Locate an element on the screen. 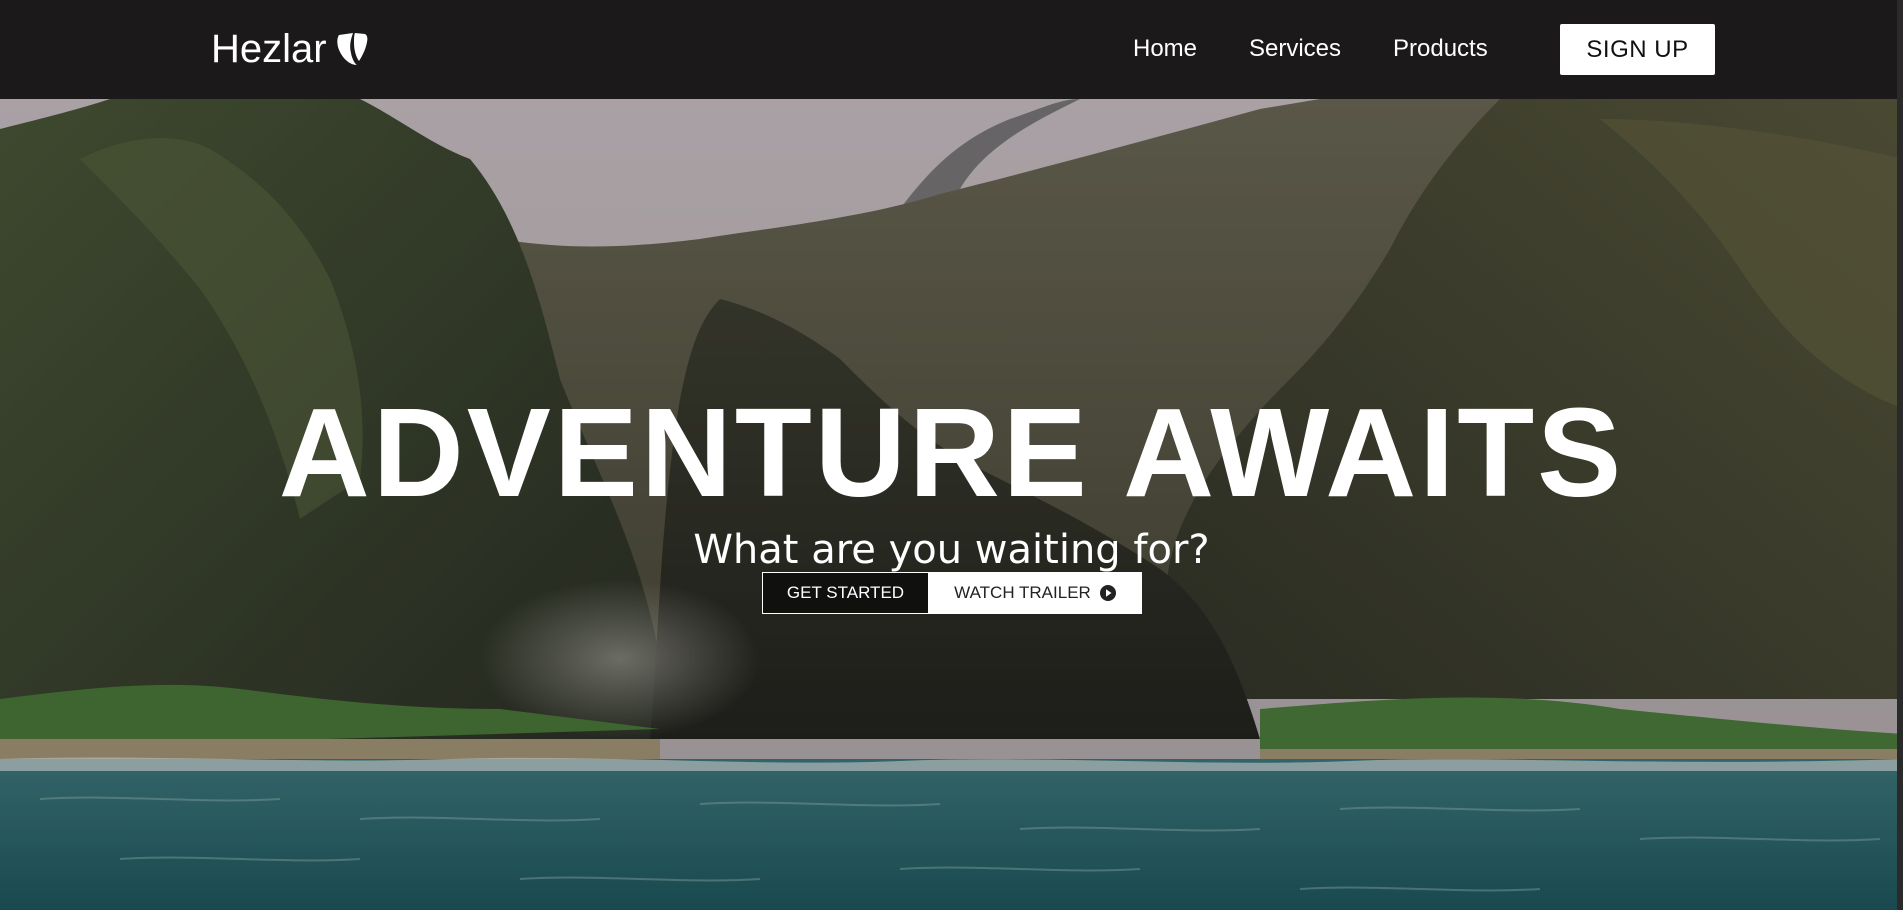 This screenshot has height=910, width=1903. top-navbar: Hezlar Home Services Products SIGN UP is located at coordinates (951, 49).